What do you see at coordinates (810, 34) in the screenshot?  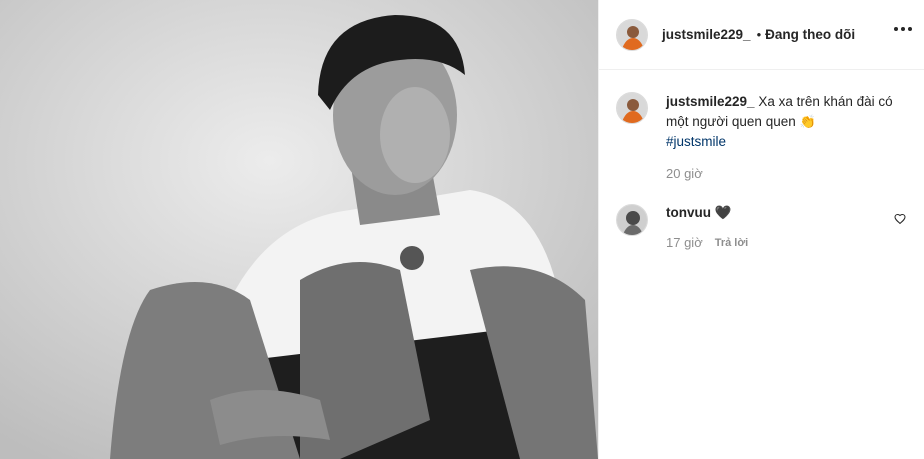 I see `following-button: Đang theo dõi` at bounding box center [810, 34].